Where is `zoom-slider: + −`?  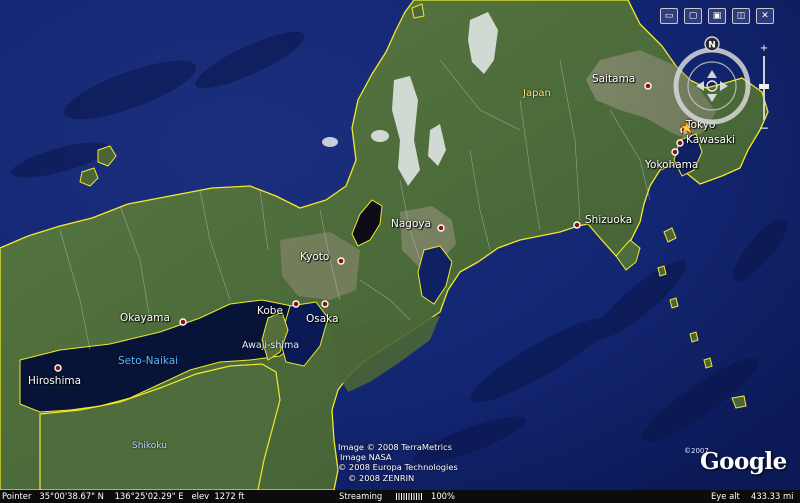 zoom-slider: + − is located at coordinates (764, 89).